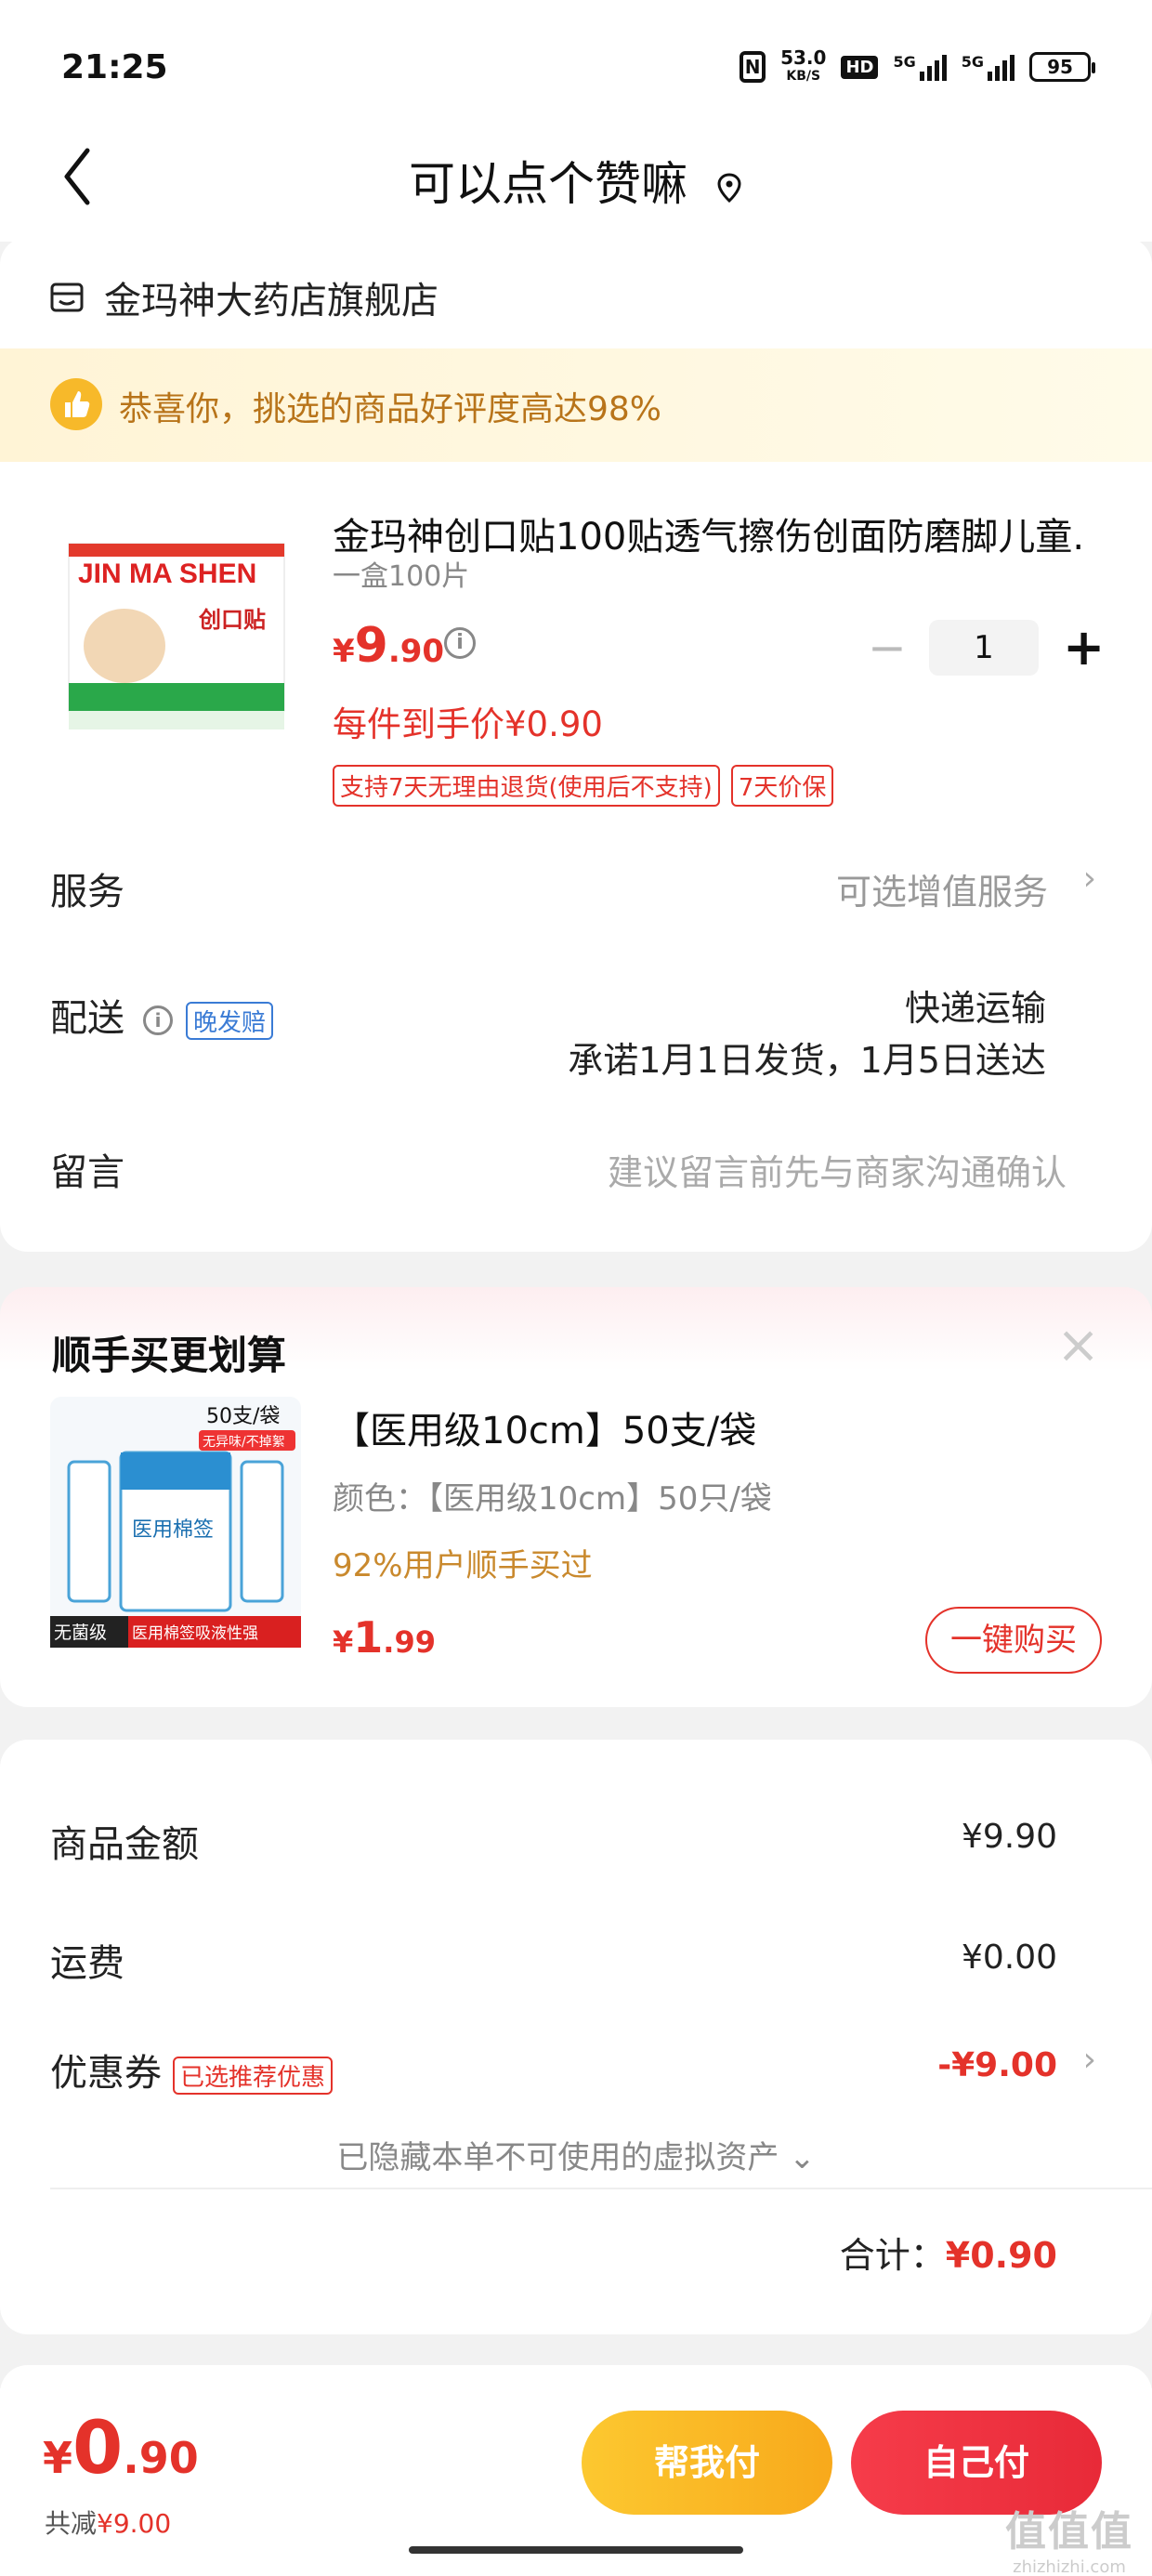  I want to click on coupon-label: 优惠券, so click(106, 2073).